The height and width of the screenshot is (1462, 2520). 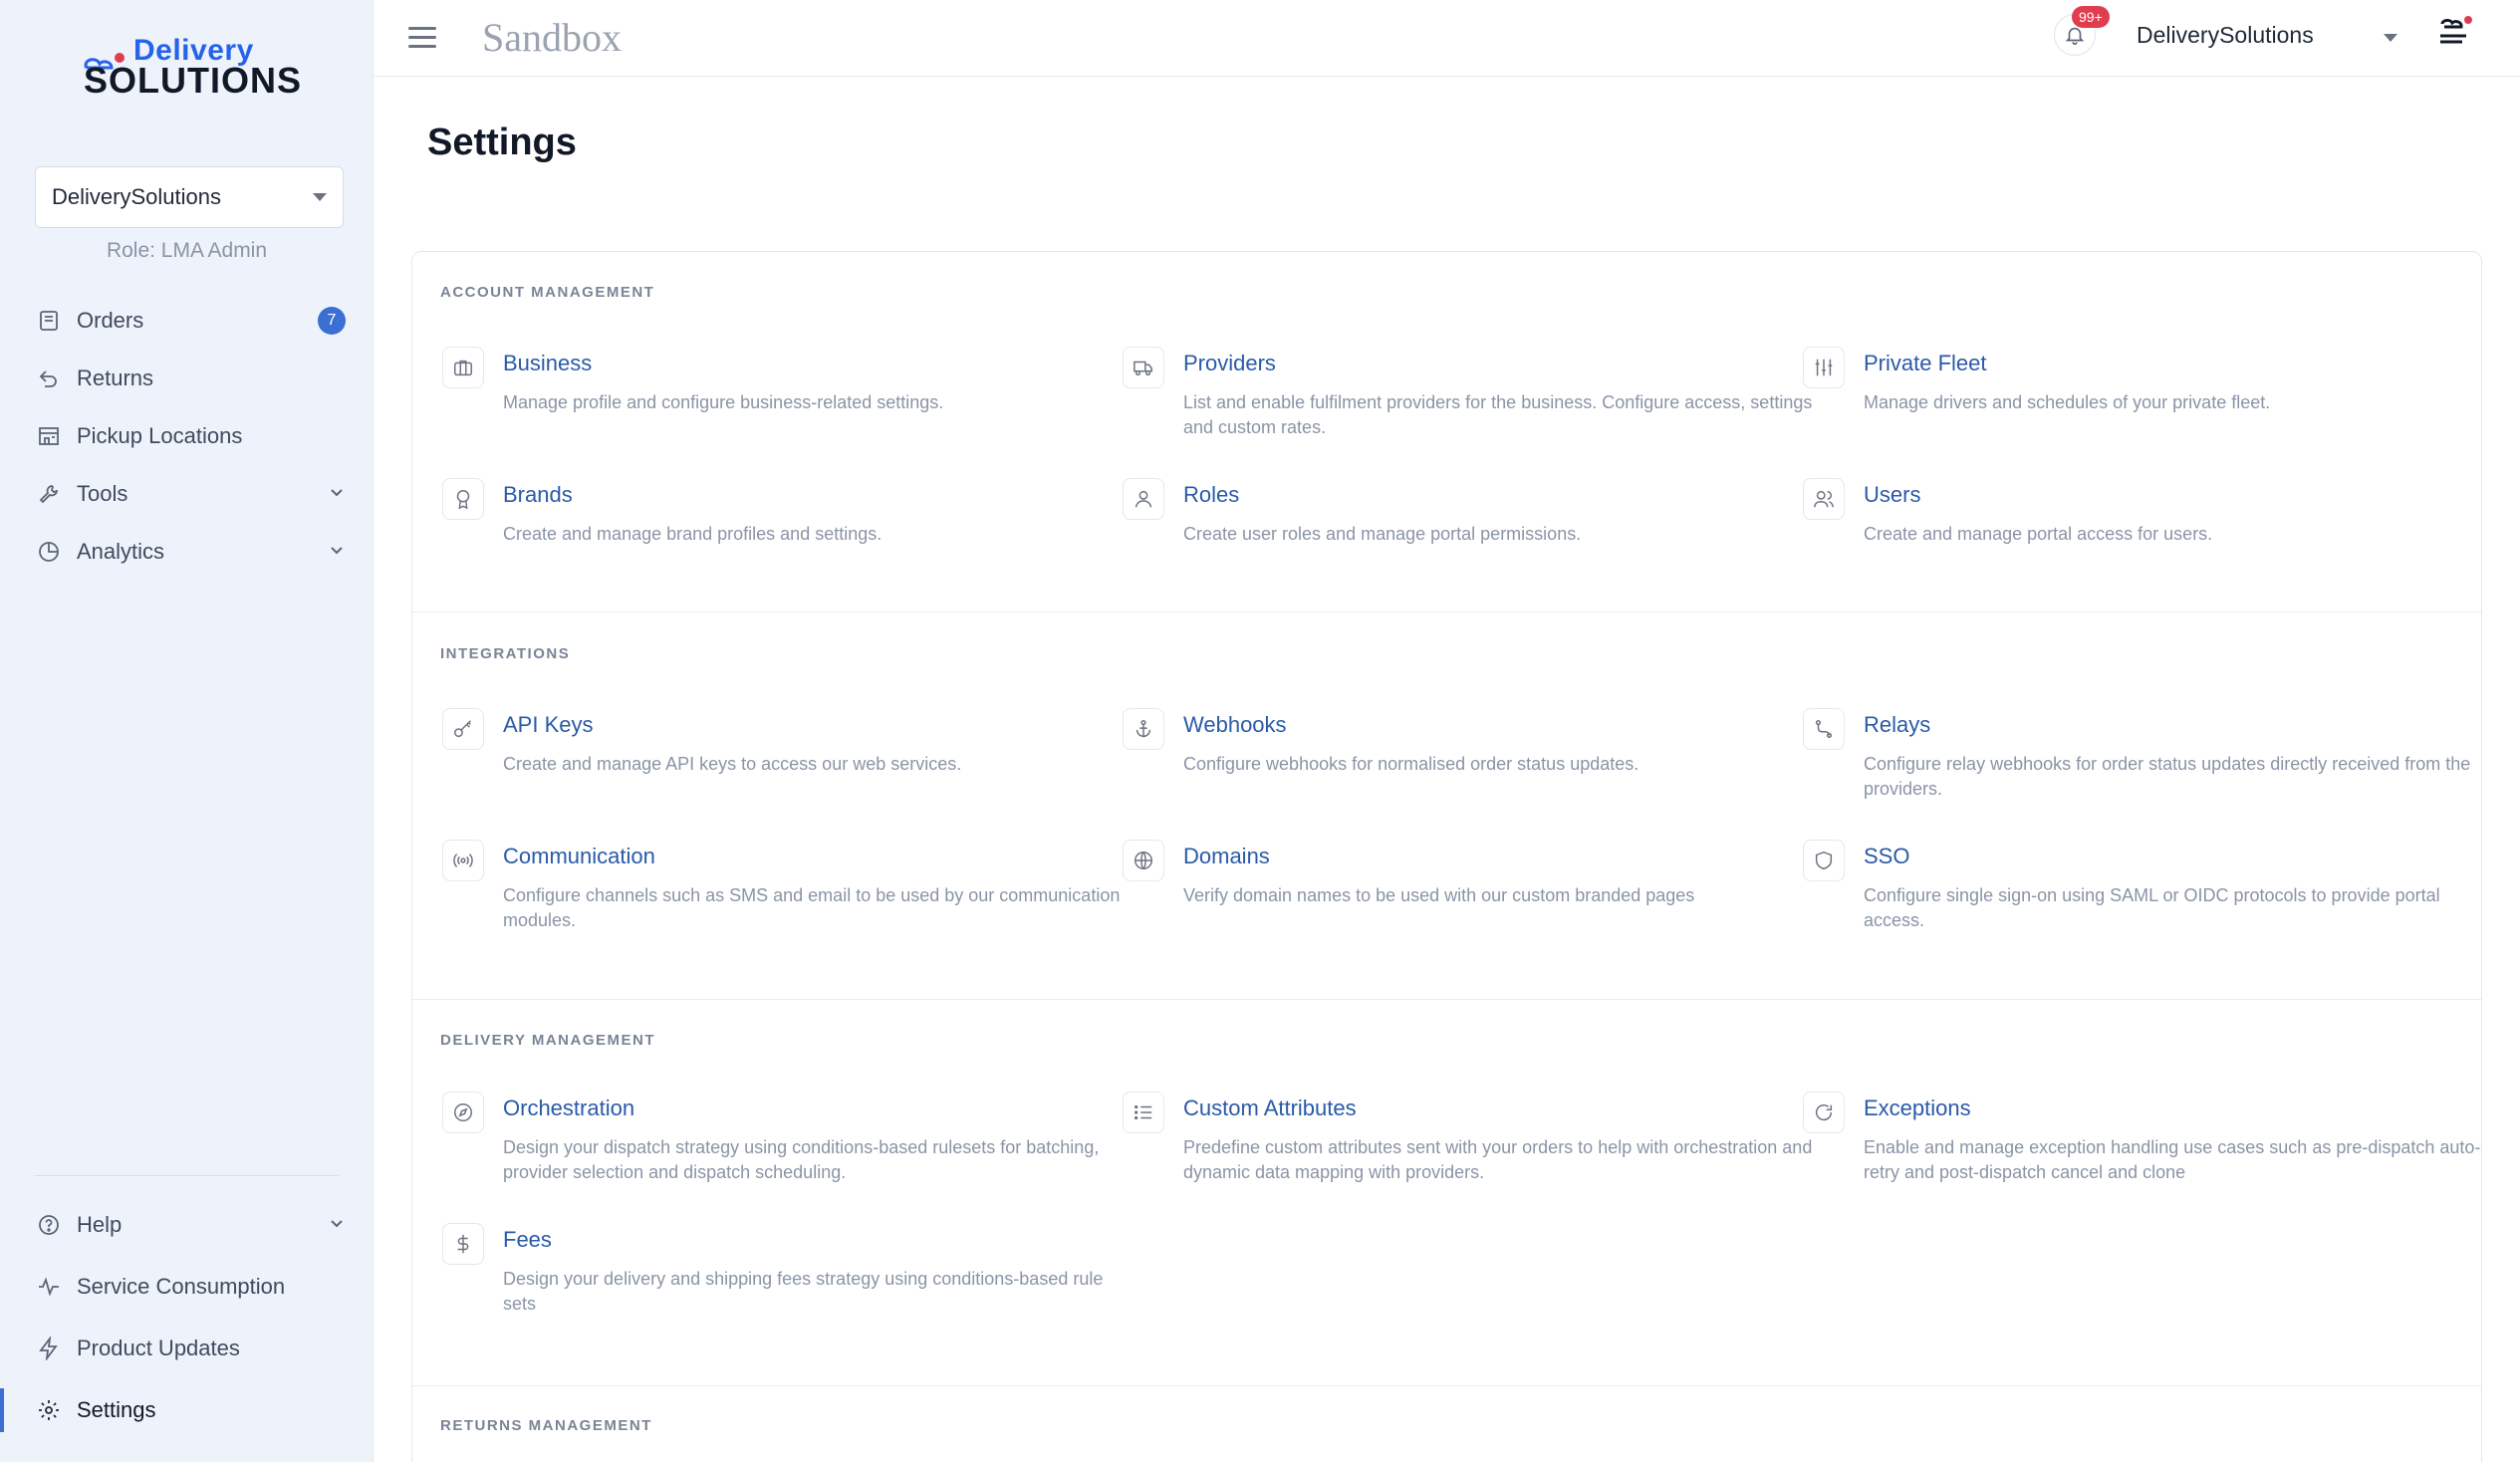 What do you see at coordinates (1226, 856) in the screenshot?
I see `tile-title: Domains` at bounding box center [1226, 856].